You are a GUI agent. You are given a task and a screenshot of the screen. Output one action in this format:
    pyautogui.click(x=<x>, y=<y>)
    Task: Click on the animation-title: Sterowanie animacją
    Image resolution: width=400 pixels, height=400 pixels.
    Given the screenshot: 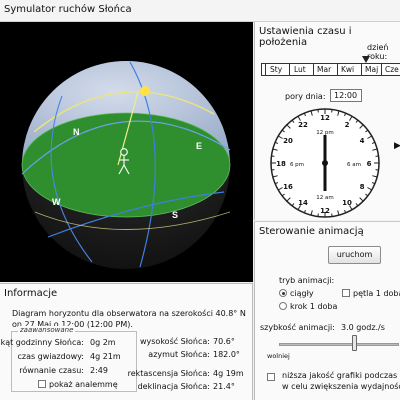 What is the action you would take?
    pyautogui.click(x=311, y=231)
    